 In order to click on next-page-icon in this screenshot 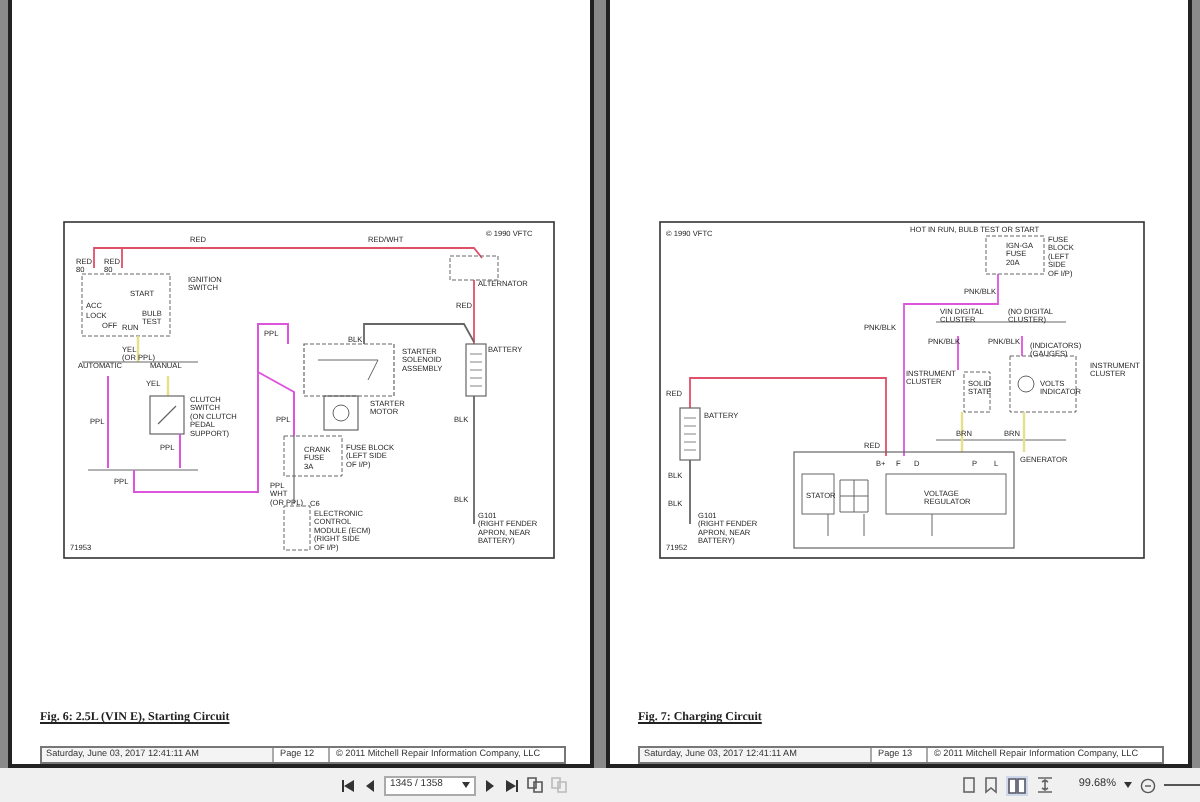, I will do `click(490, 785)`.